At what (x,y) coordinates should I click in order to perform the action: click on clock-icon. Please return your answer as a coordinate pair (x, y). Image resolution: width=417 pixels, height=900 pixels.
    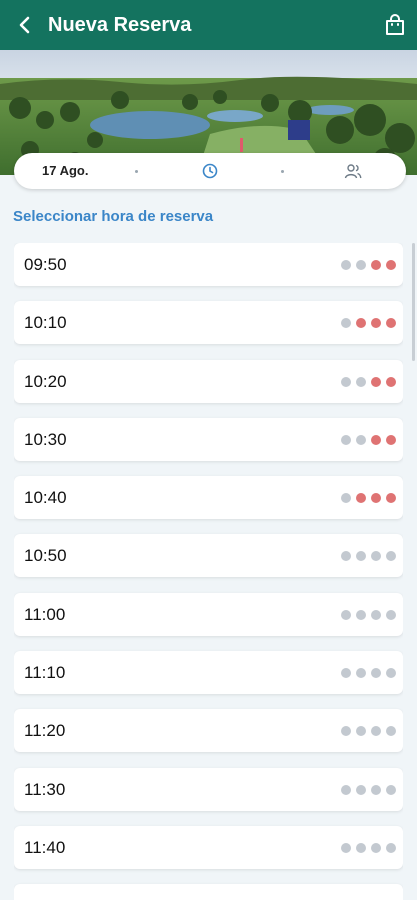
    Looking at the image, I should click on (210, 171).